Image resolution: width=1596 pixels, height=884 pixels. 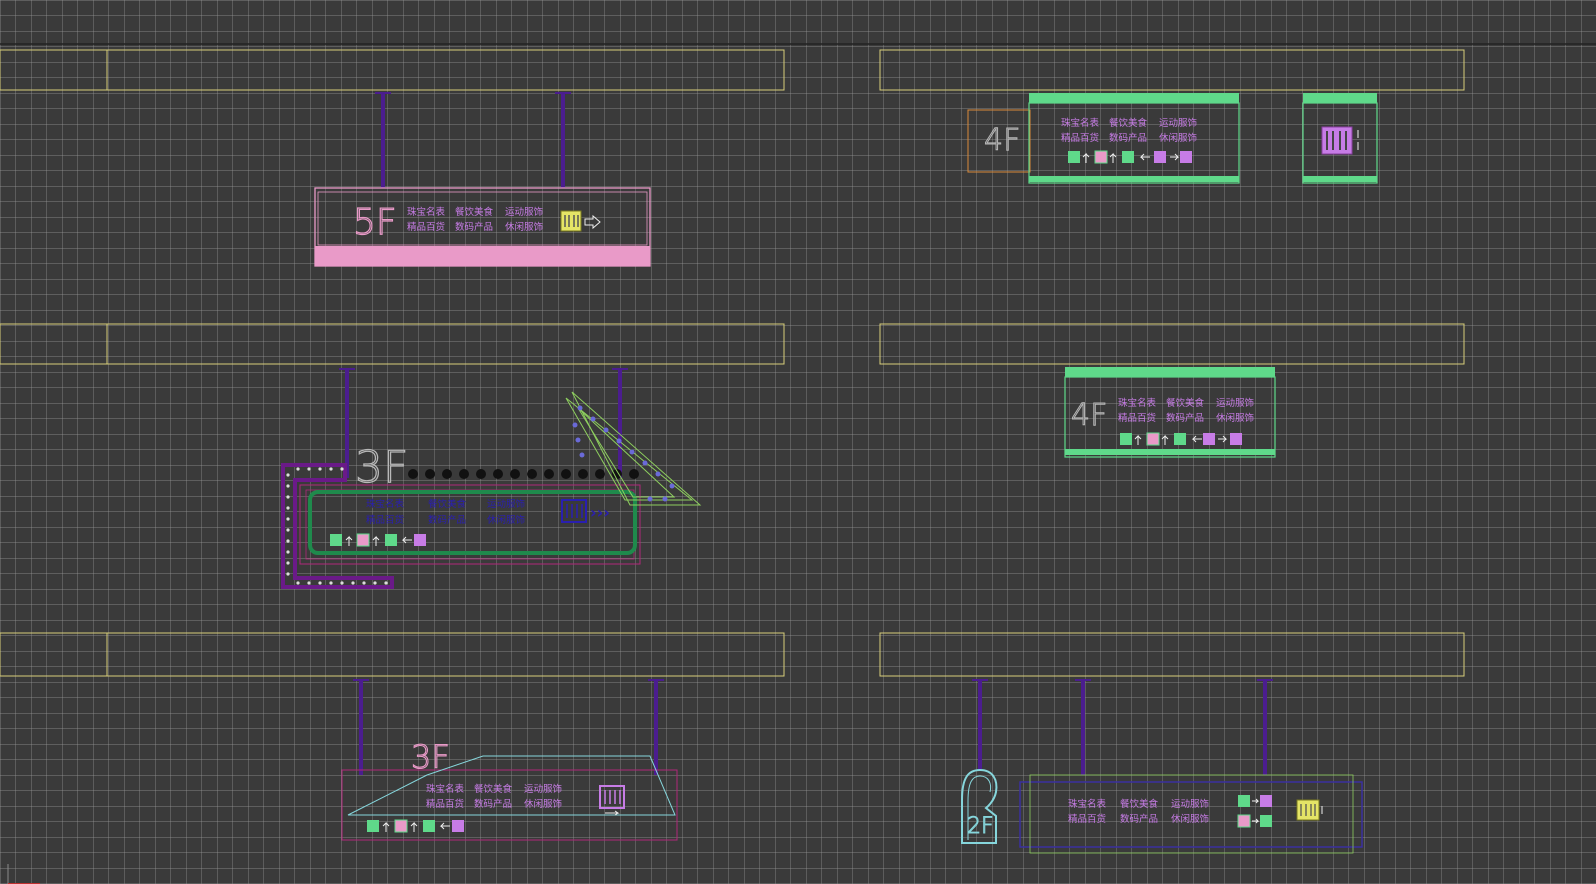 What do you see at coordinates (1128, 123) in the screenshot?
I see `sign-4f-top-cat-2: 餐饮美食` at bounding box center [1128, 123].